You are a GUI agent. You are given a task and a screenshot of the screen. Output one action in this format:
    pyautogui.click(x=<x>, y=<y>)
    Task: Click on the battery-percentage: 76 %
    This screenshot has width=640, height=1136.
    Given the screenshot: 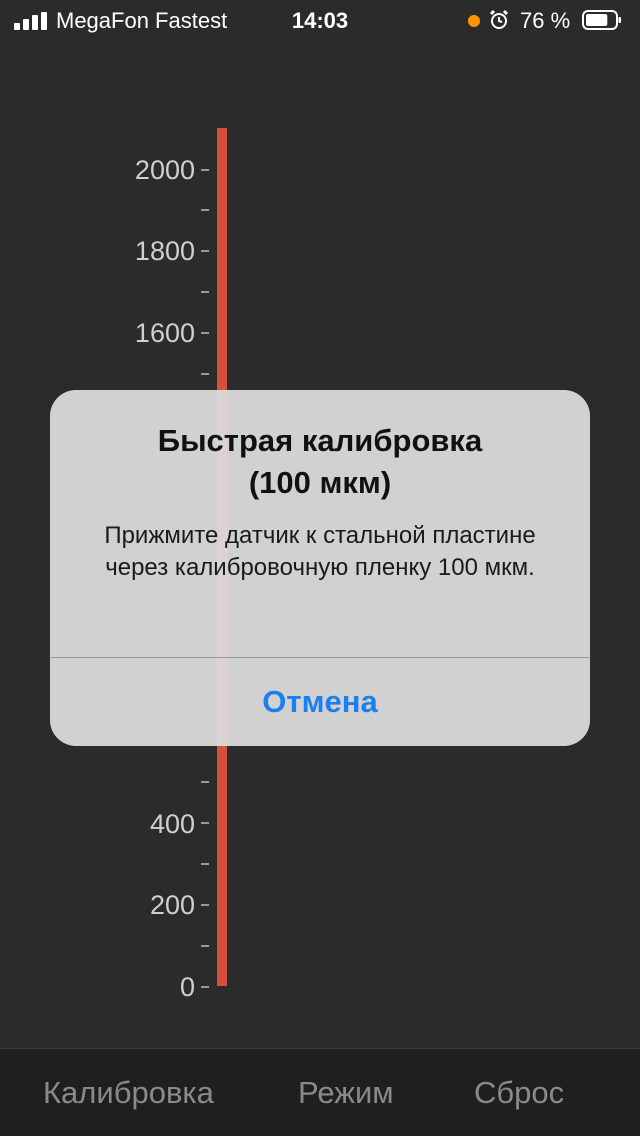 What is the action you would take?
    pyautogui.click(x=545, y=20)
    